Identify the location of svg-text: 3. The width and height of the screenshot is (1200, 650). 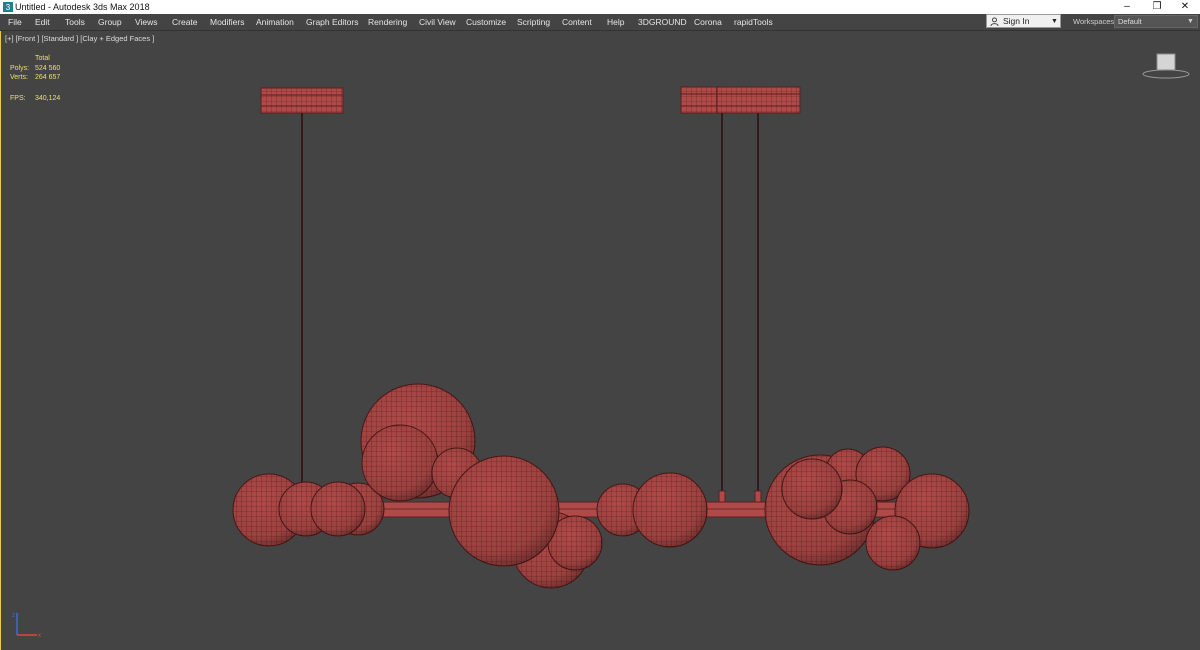
(8, 7).